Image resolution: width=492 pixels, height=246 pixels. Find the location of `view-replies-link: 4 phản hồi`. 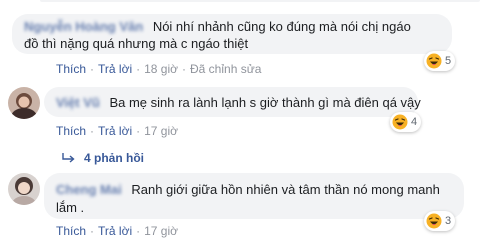

view-replies-link: 4 phản hồi is located at coordinates (103, 158).